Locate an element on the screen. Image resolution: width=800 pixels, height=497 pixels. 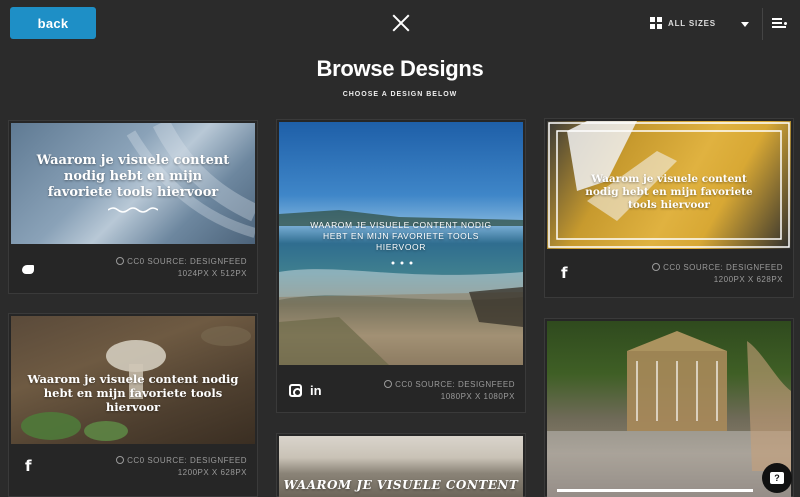
design-thumbnail: WAAROM JE VISUELE CONTENT is located at coordinates (401, 466).